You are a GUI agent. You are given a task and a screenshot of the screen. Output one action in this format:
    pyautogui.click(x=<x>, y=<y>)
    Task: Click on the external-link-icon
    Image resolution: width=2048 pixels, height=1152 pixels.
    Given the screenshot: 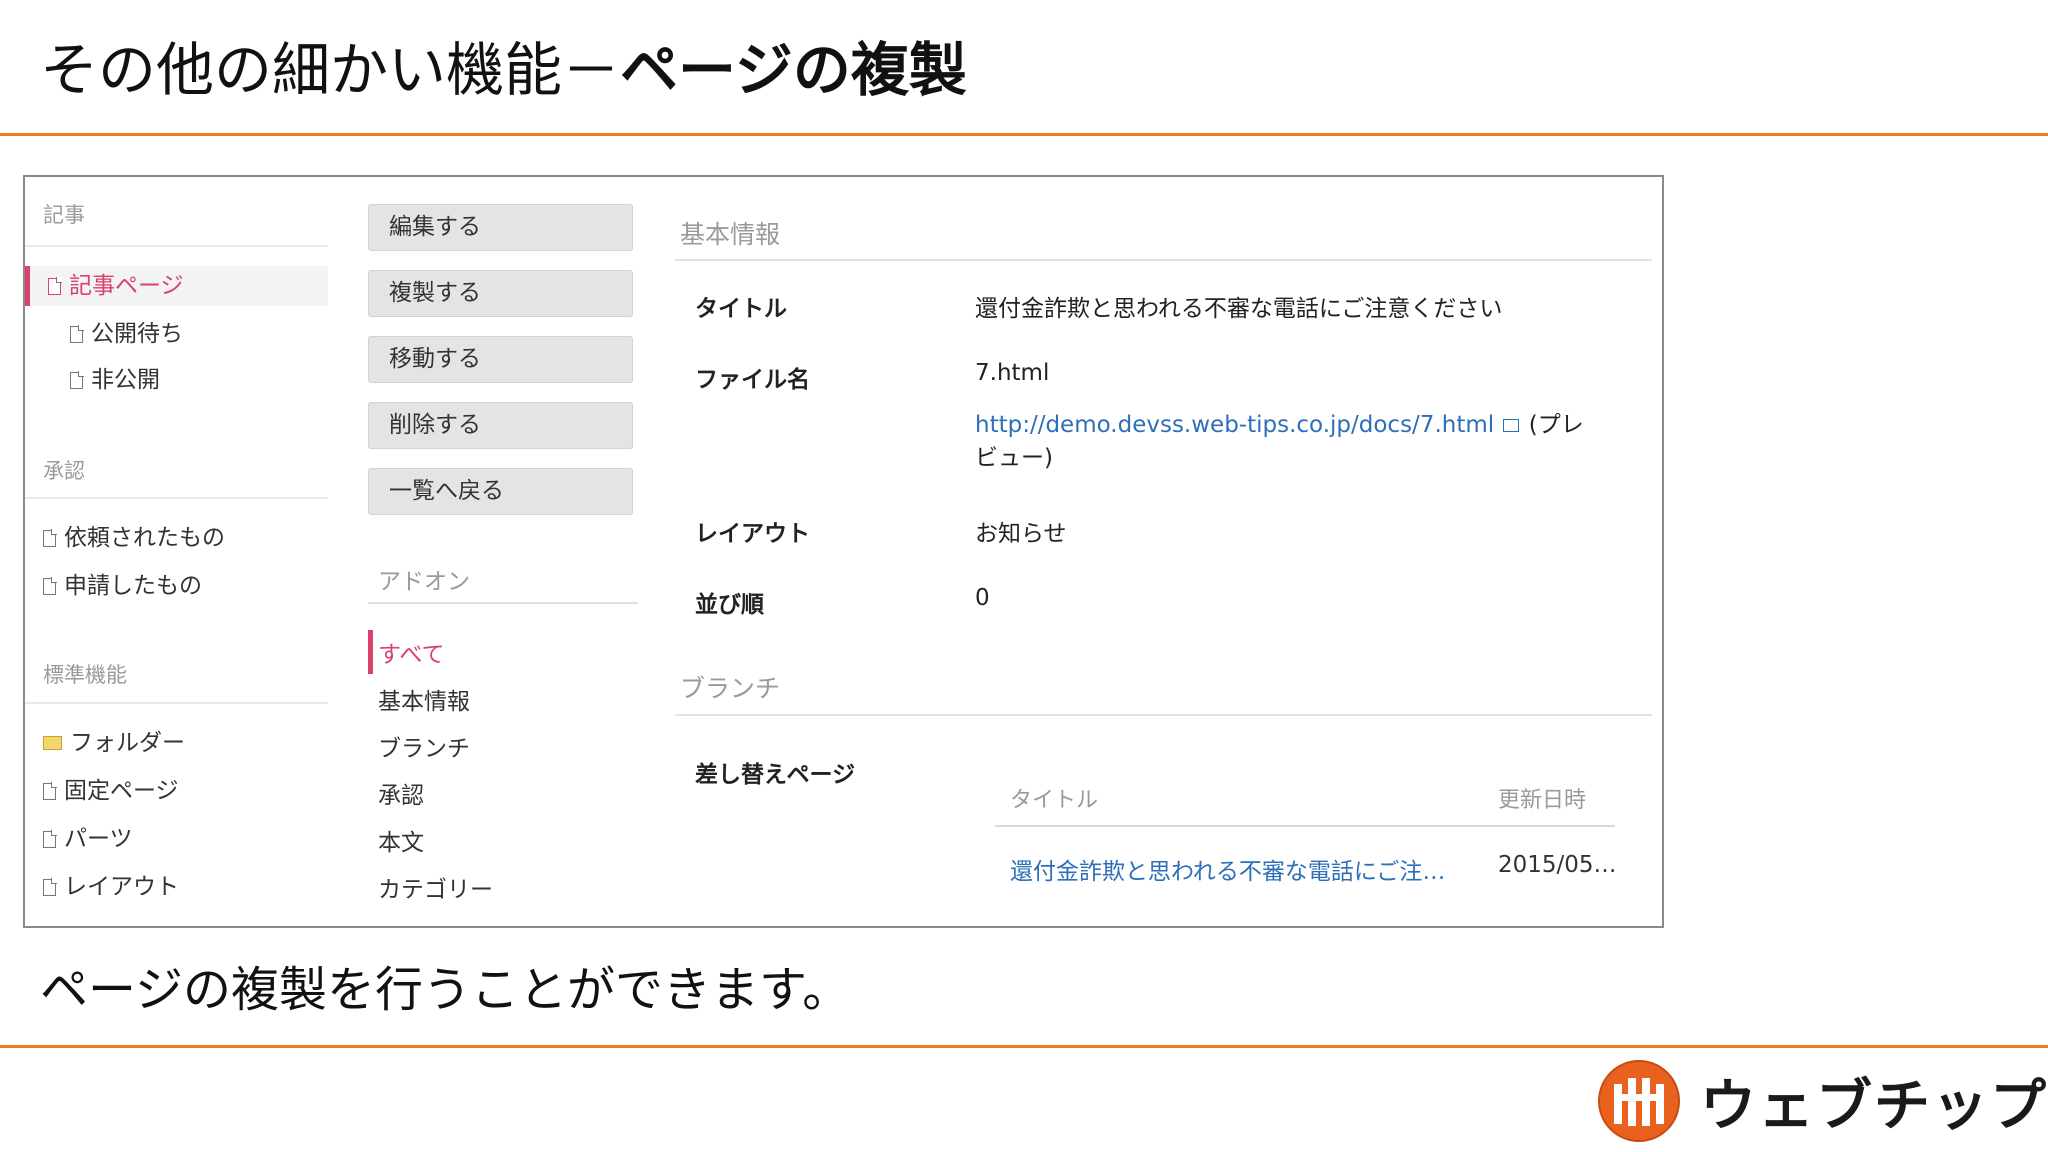 What is the action you would take?
    pyautogui.click(x=1511, y=425)
    